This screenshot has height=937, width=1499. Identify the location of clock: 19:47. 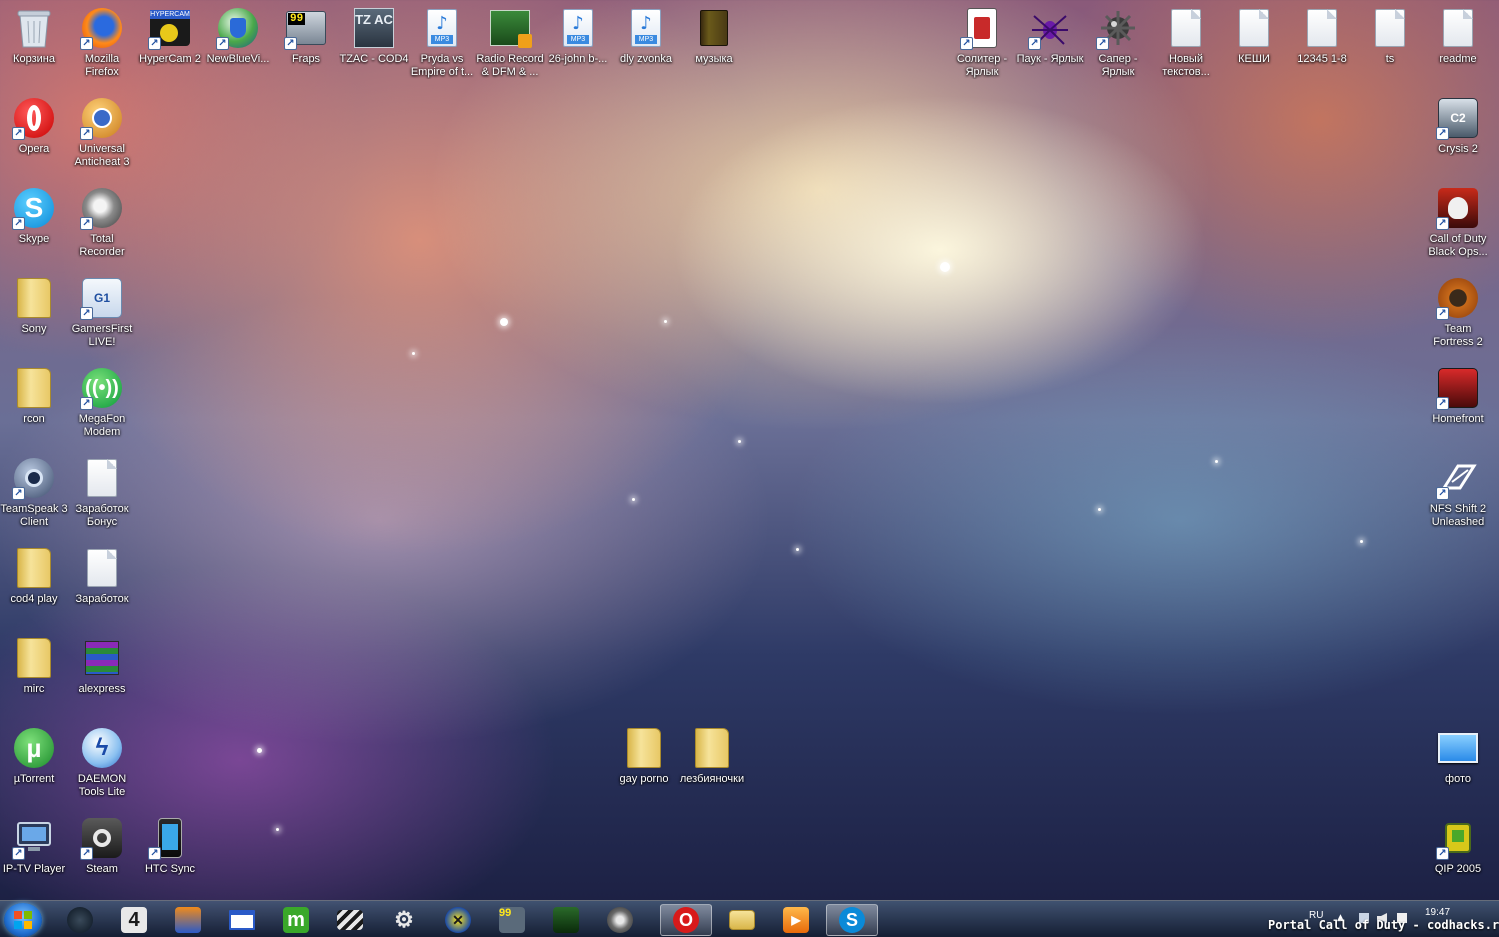
(1437, 912).